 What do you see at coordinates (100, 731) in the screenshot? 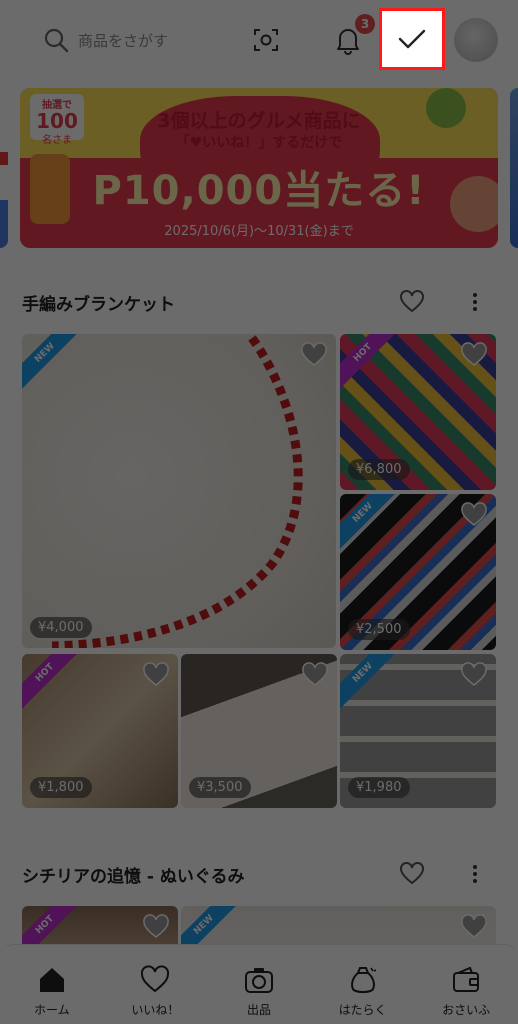
I see `product-tile: HOT ¥1,800` at bounding box center [100, 731].